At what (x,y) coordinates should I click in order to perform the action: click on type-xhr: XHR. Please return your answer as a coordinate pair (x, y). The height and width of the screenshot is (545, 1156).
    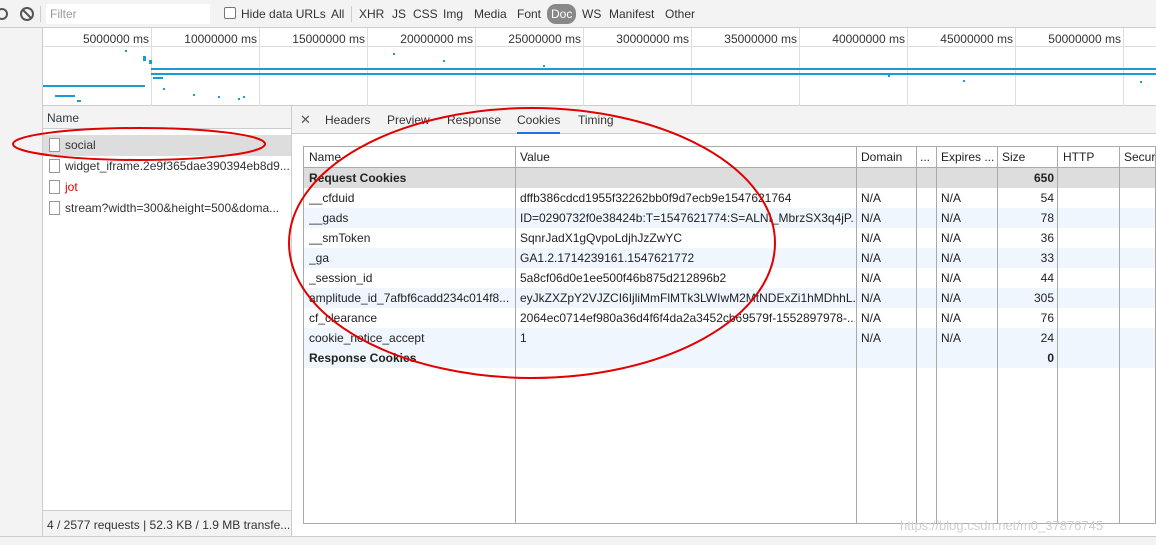
    Looking at the image, I should click on (371, 14).